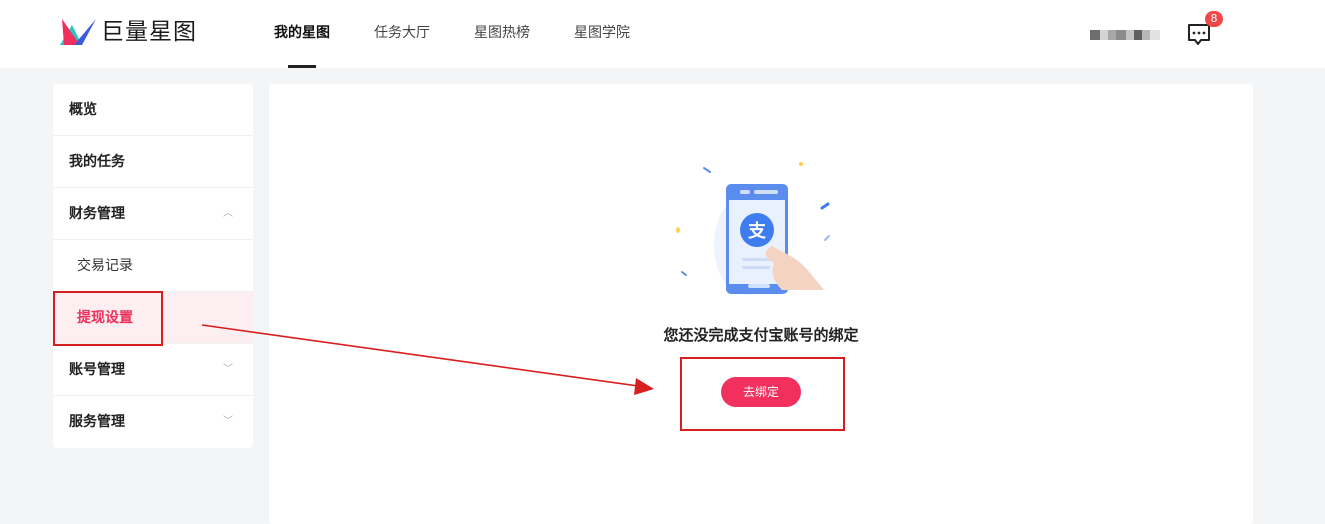 The width and height of the screenshot is (1325, 524). I want to click on top-navigation-bar: 巨量星图 我的星图 任务大厅 星图热榜 星图学院 8, so click(662, 34).